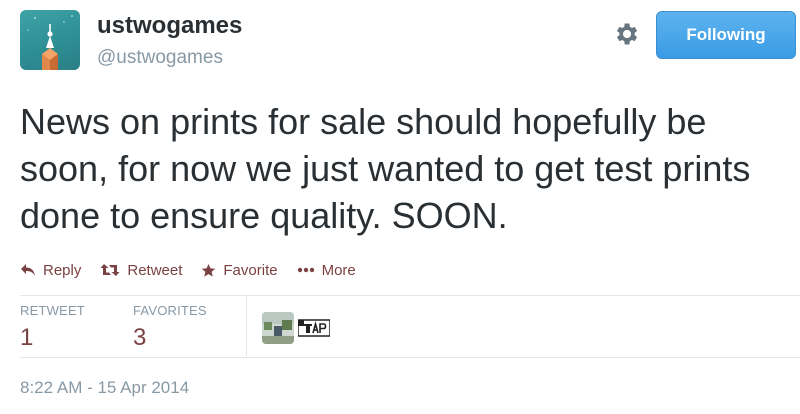 The width and height of the screenshot is (800, 414). What do you see at coordinates (160, 58) in the screenshot?
I see `user-handle: @ustwogames` at bounding box center [160, 58].